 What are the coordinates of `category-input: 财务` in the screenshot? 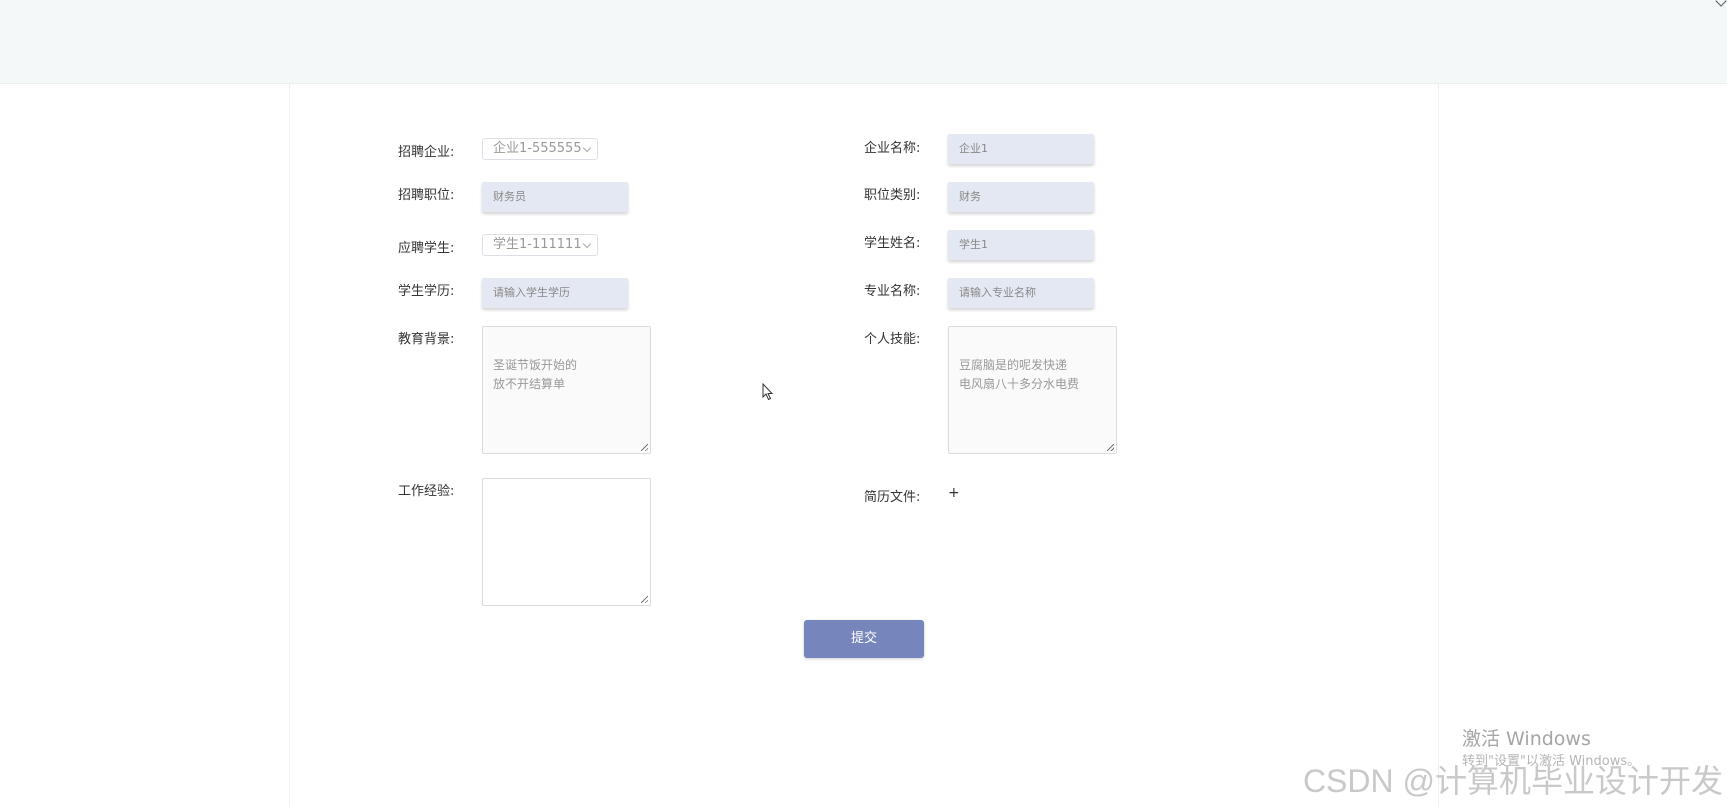 It's located at (1021, 197).